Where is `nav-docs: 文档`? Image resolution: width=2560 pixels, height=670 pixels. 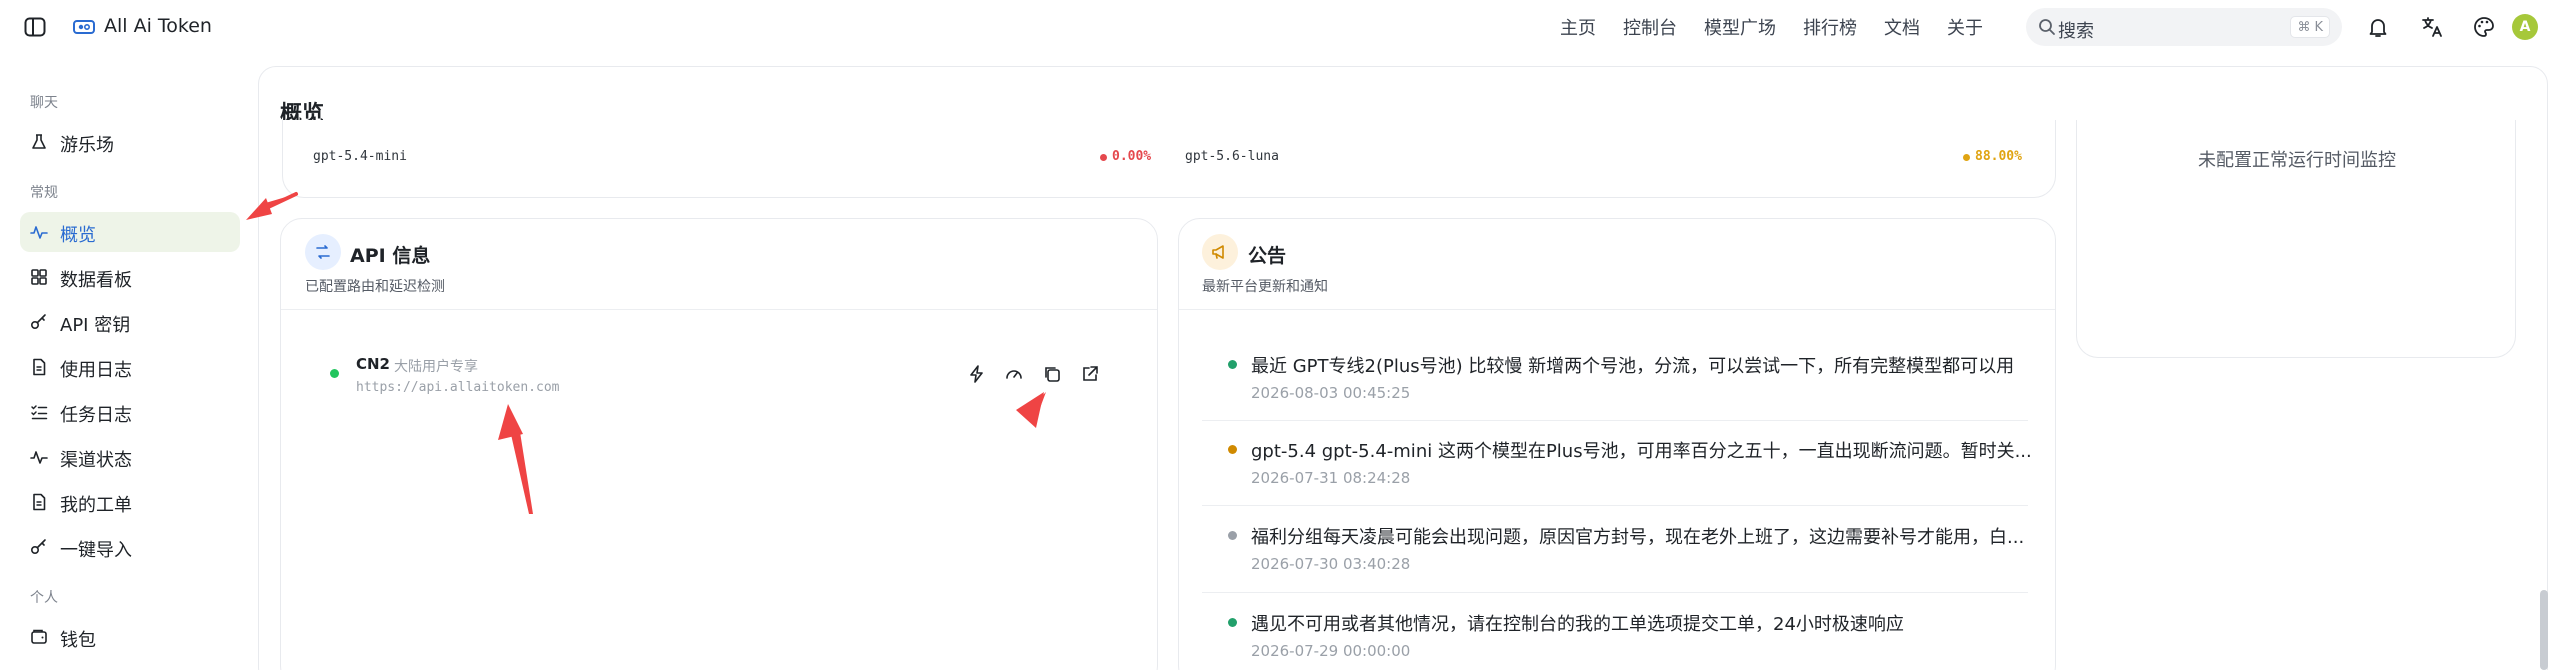
nav-docs: 文档 is located at coordinates (1902, 27).